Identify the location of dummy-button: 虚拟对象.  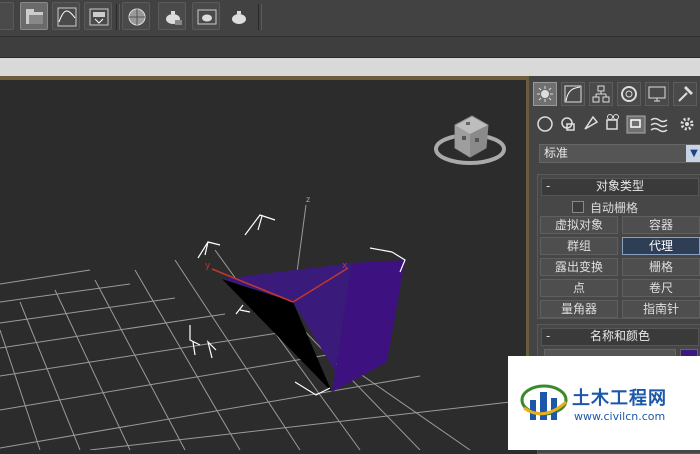
(579, 225).